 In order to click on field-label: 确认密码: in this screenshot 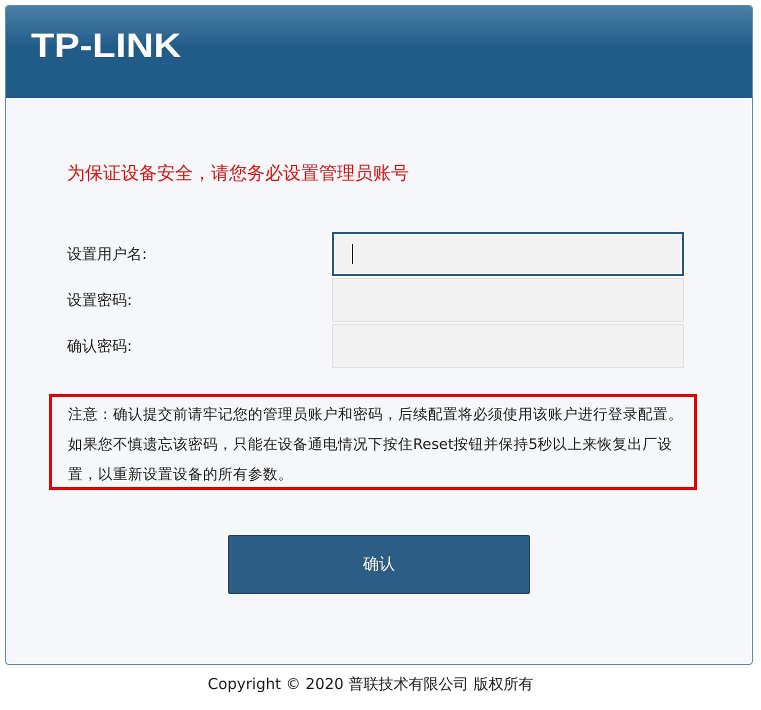, I will do `click(100, 346)`.